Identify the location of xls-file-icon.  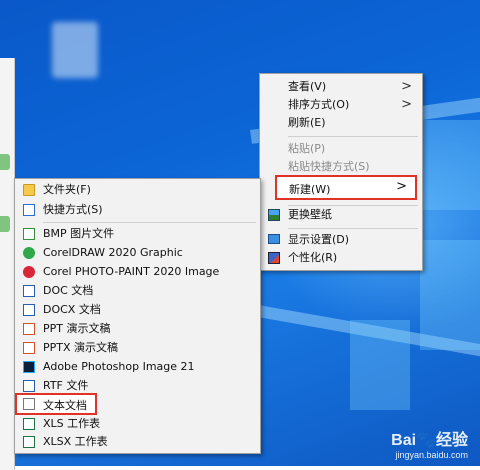
(29, 424).